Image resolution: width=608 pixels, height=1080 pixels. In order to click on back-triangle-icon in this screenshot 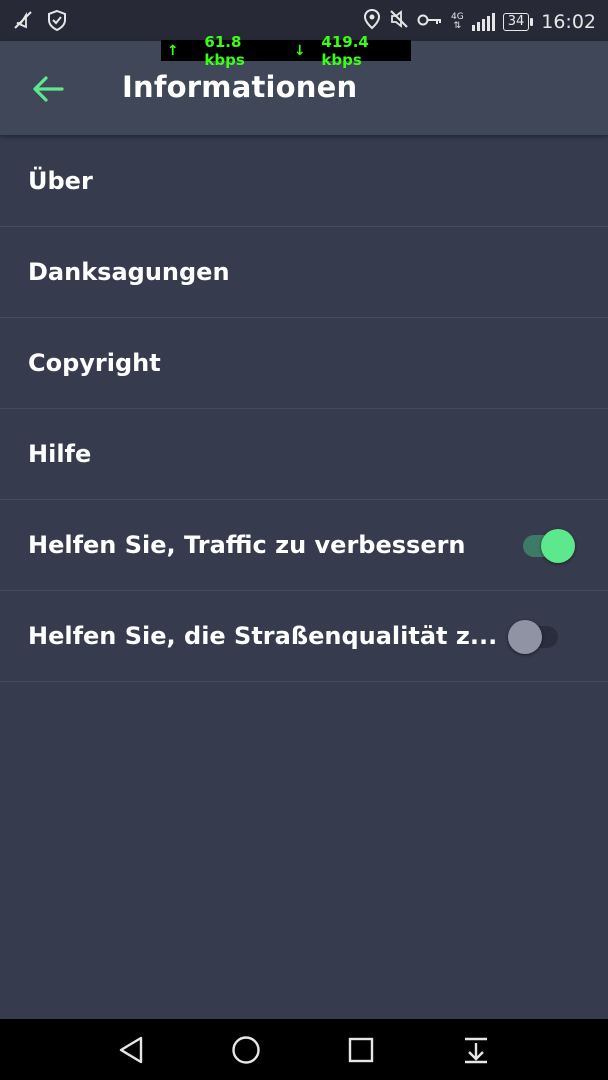, I will do `click(131, 1050)`.